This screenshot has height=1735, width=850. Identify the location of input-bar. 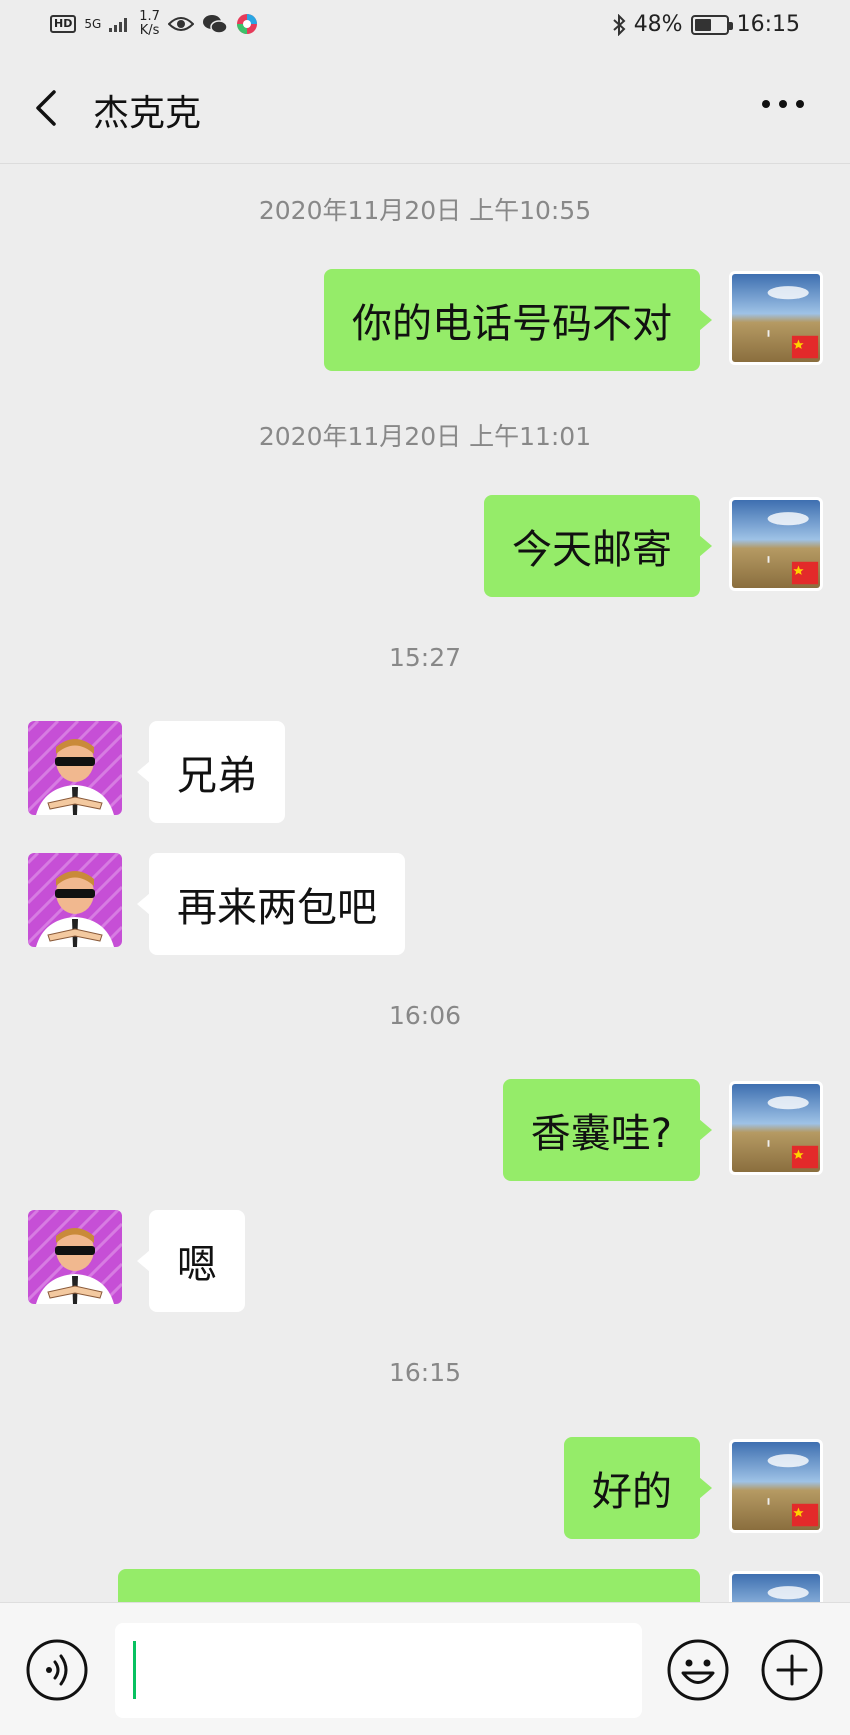
(425, 1668).